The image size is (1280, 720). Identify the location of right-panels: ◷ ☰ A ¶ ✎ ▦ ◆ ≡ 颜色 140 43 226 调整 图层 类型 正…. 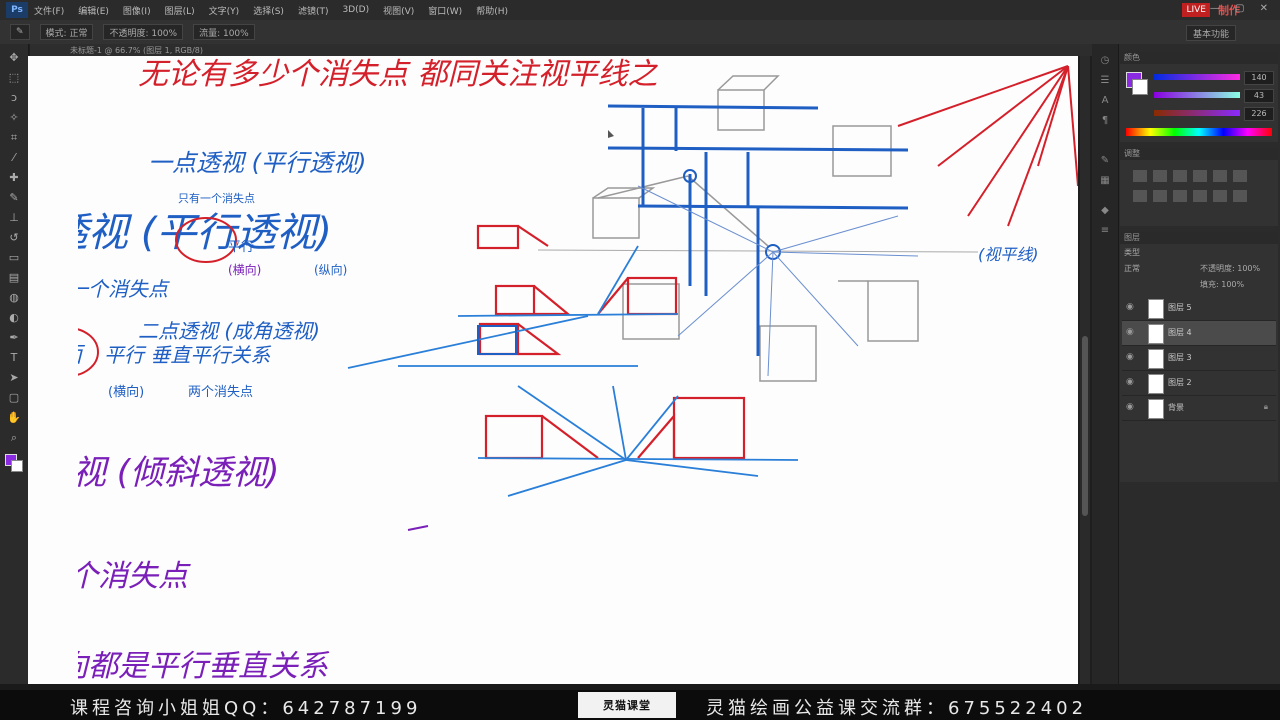
(1186, 364).